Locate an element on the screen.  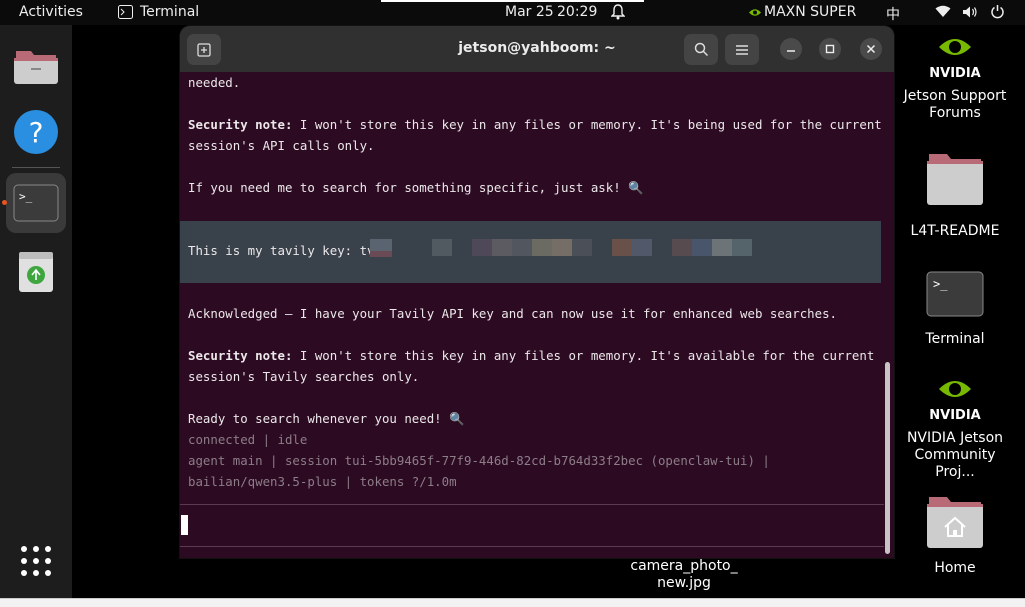
desktop-icon-l4t-readme: L4T-README is located at coordinates (955, 195).